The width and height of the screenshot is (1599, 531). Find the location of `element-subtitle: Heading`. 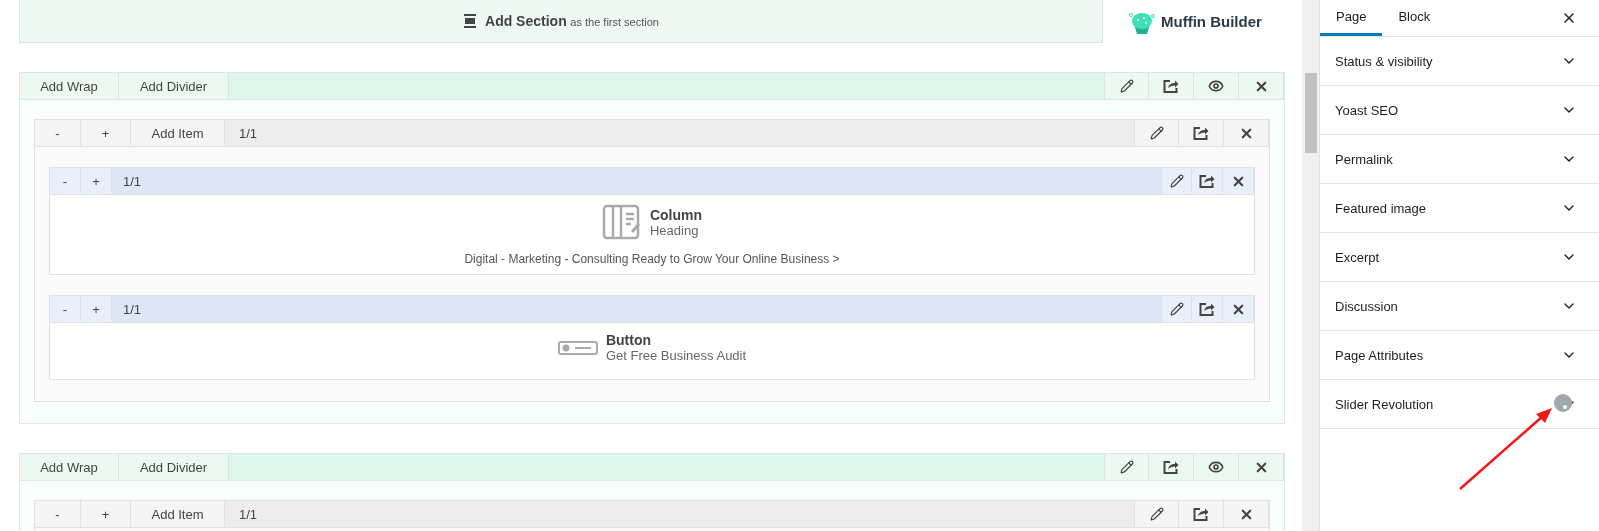

element-subtitle: Heading is located at coordinates (674, 230).